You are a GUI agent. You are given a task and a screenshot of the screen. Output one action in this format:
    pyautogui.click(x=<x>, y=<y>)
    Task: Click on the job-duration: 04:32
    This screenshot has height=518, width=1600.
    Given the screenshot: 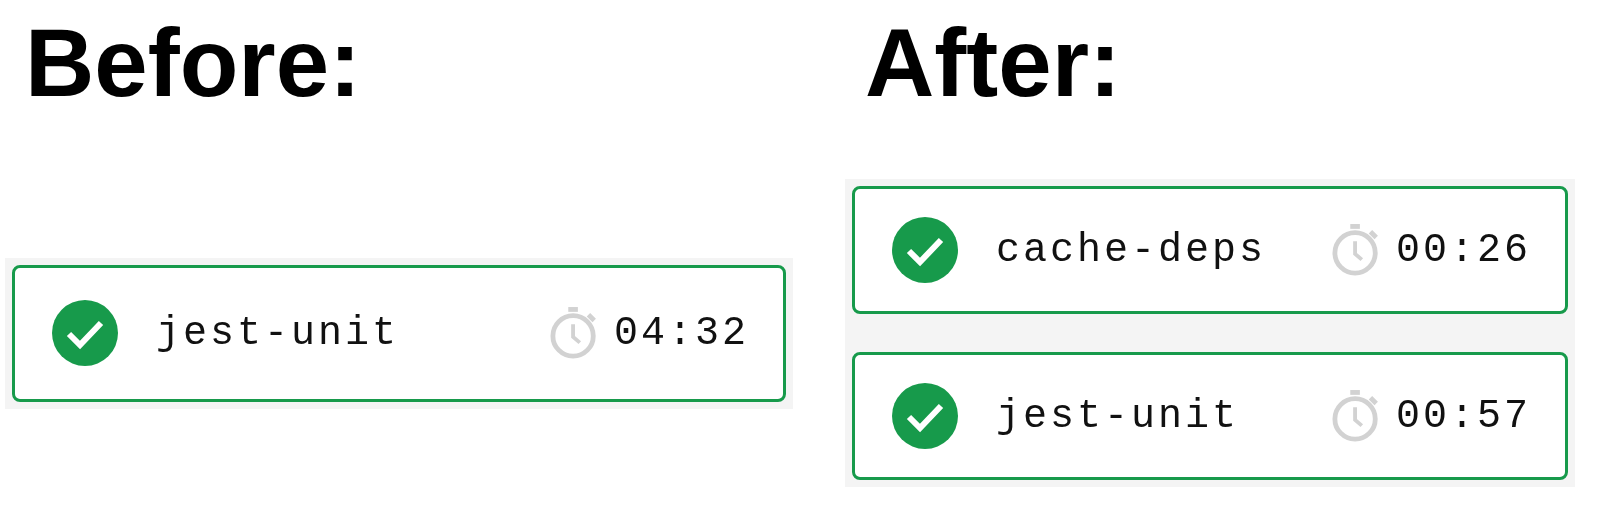 What is the action you would take?
    pyautogui.click(x=681, y=333)
    